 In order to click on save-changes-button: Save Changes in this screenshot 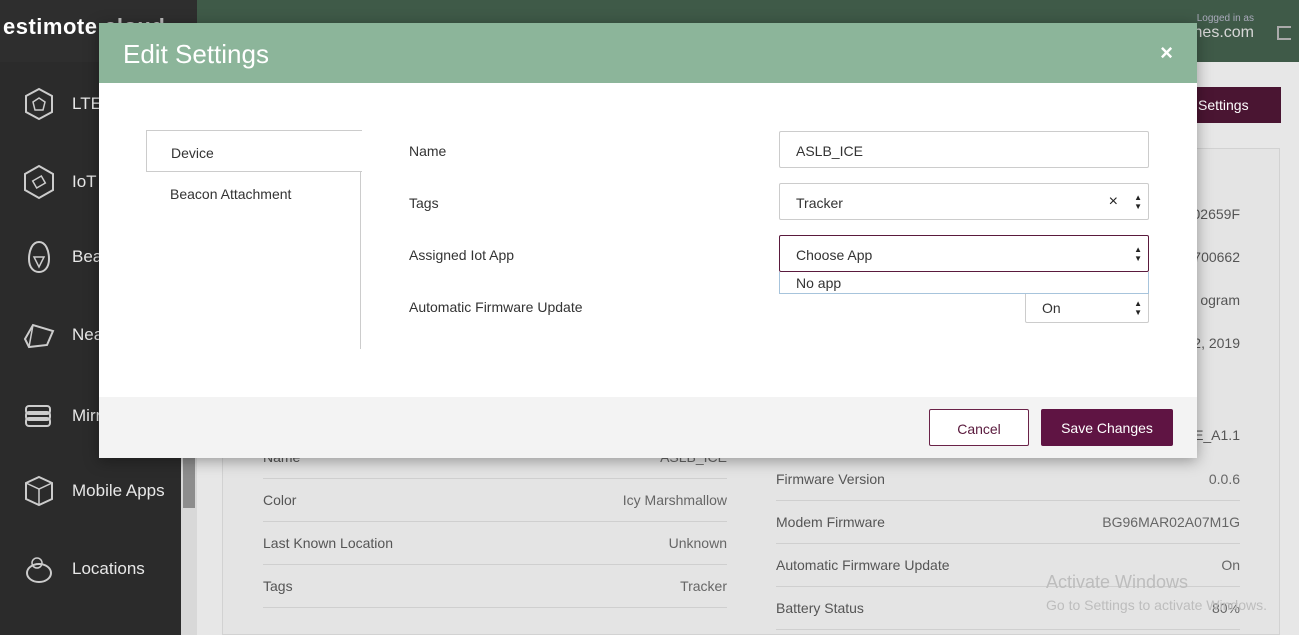, I will do `click(1107, 427)`.